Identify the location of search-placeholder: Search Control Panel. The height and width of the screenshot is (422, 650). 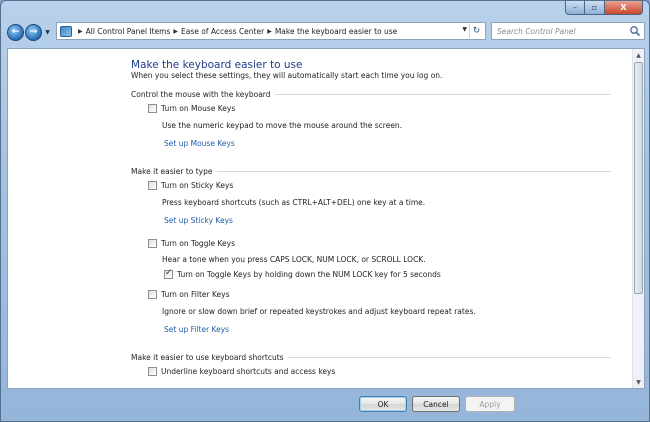
(536, 31).